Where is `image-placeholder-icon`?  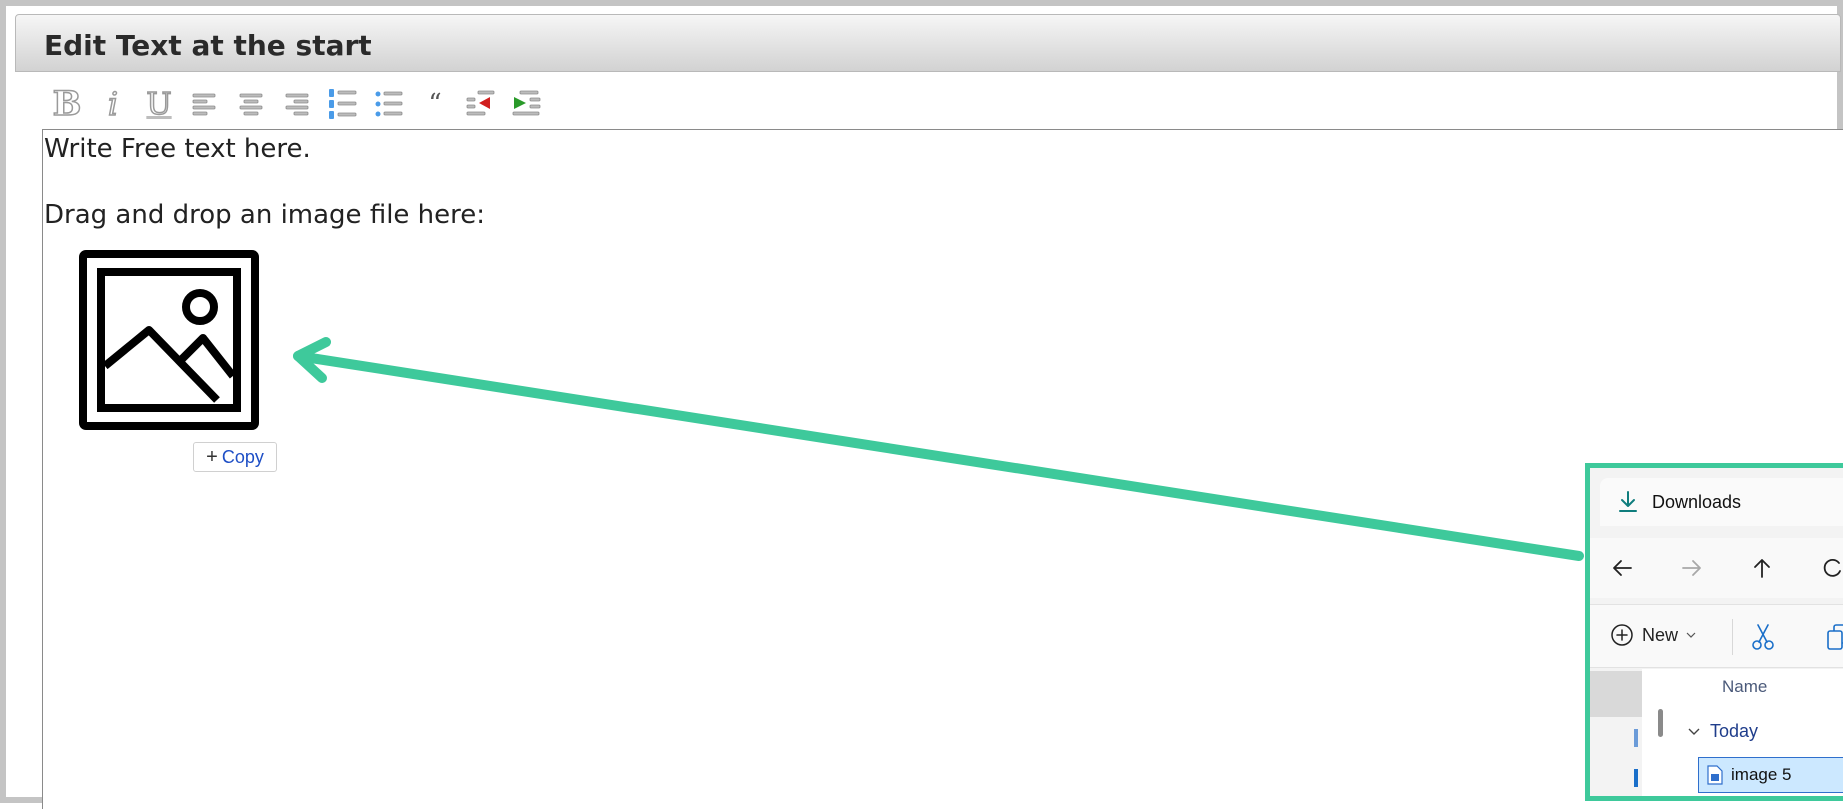 image-placeholder-icon is located at coordinates (169, 340).